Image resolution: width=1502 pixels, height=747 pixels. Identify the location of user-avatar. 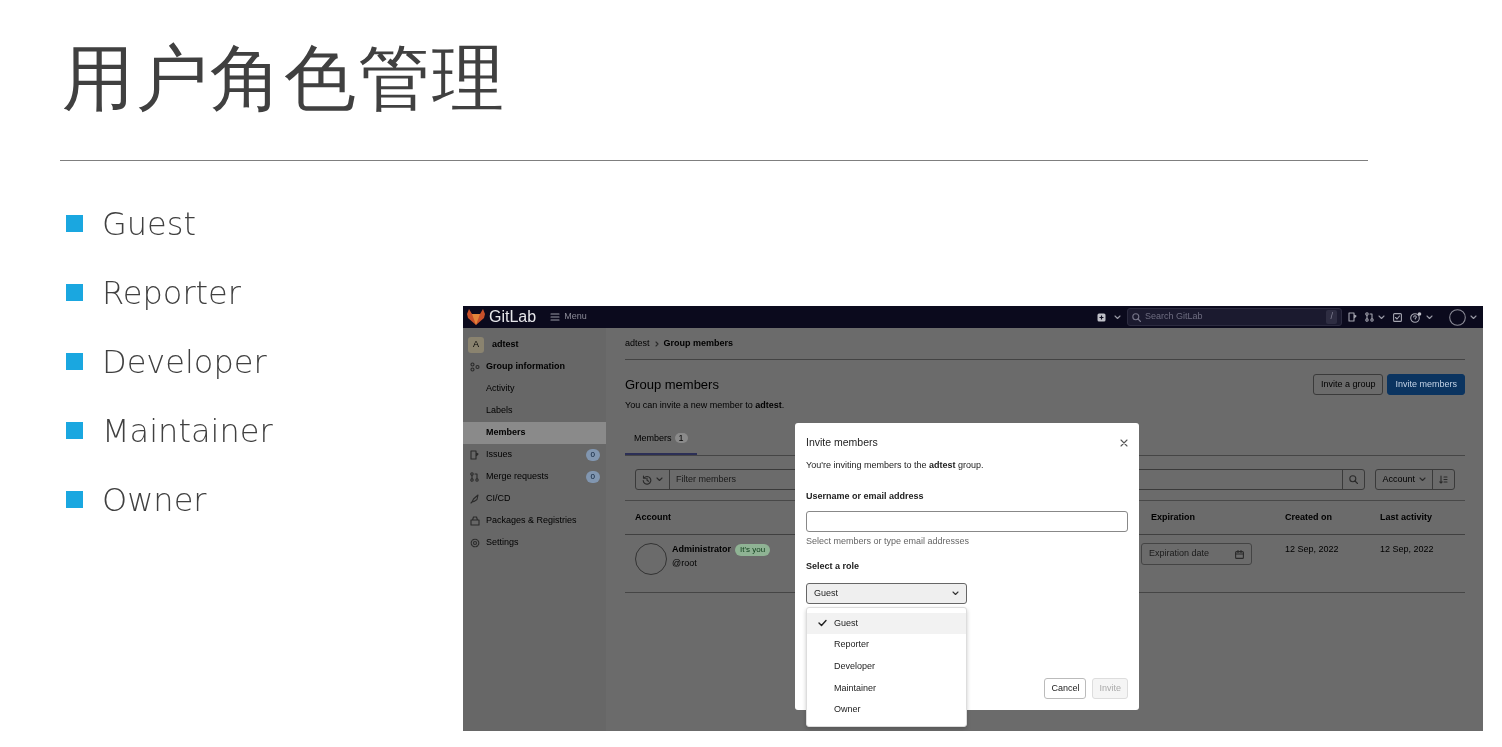
(1457, 317).